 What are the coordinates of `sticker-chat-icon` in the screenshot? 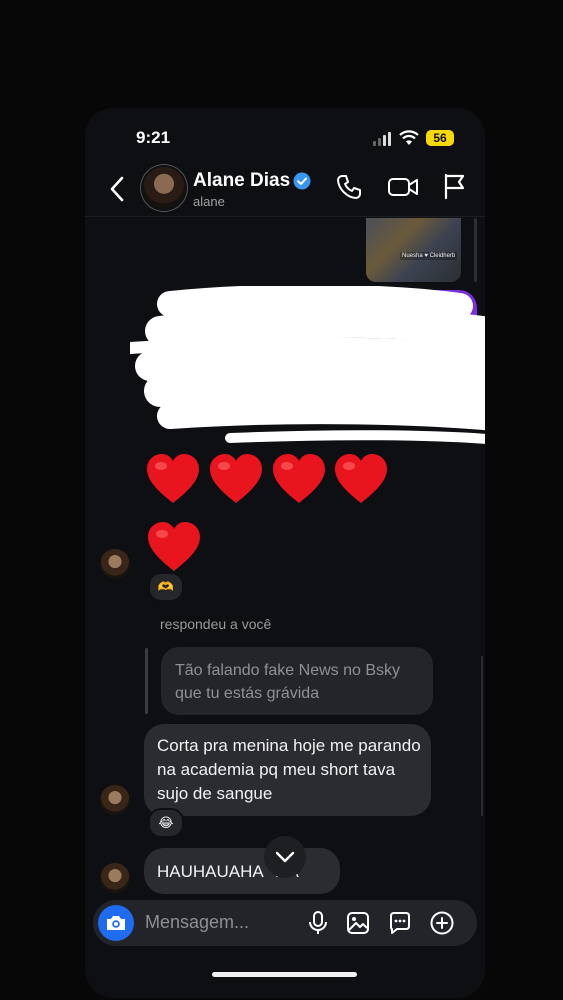 It's located at (400, 923).